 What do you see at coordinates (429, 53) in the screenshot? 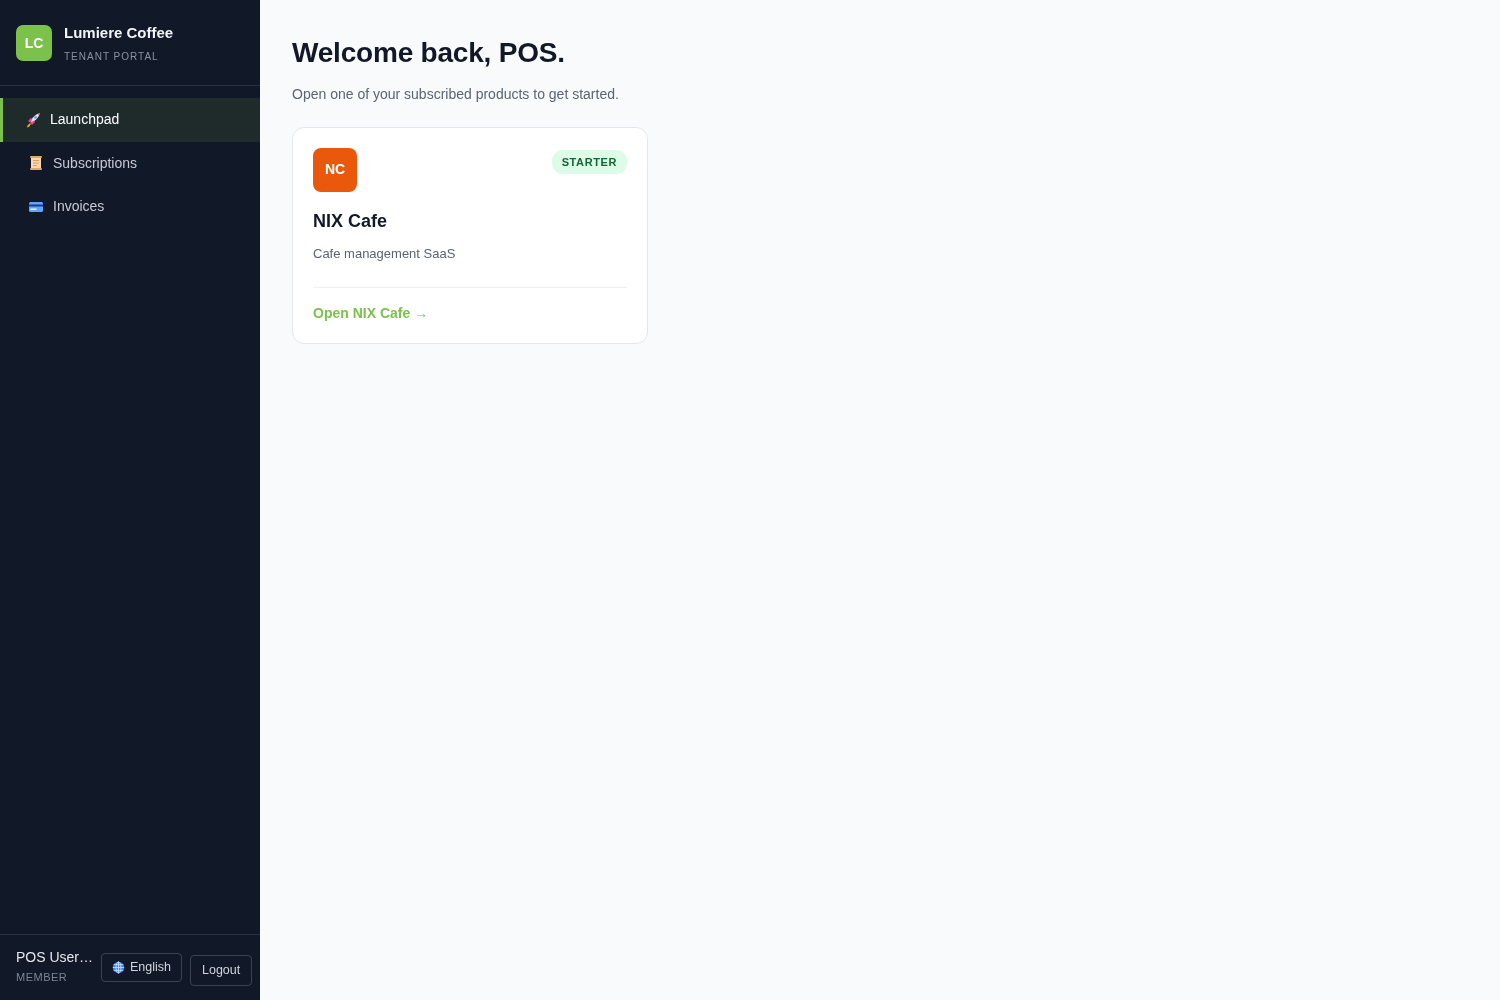
I see `page-title: Welcome back, POS.` at bounding box center [429, 53].